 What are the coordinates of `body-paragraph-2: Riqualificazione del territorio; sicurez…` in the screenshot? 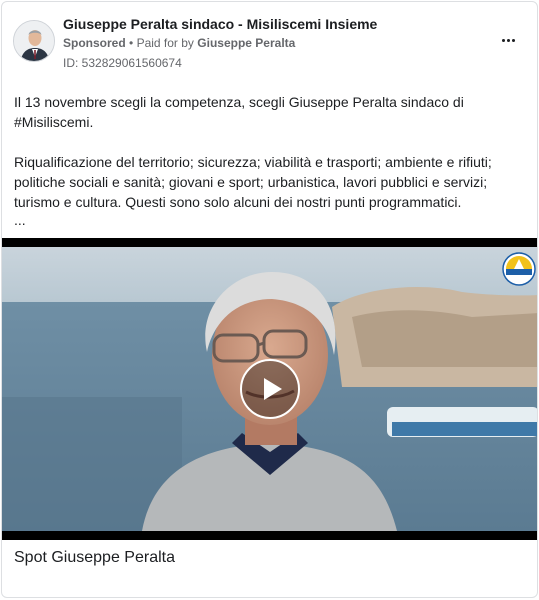 It's located at (253, 182).